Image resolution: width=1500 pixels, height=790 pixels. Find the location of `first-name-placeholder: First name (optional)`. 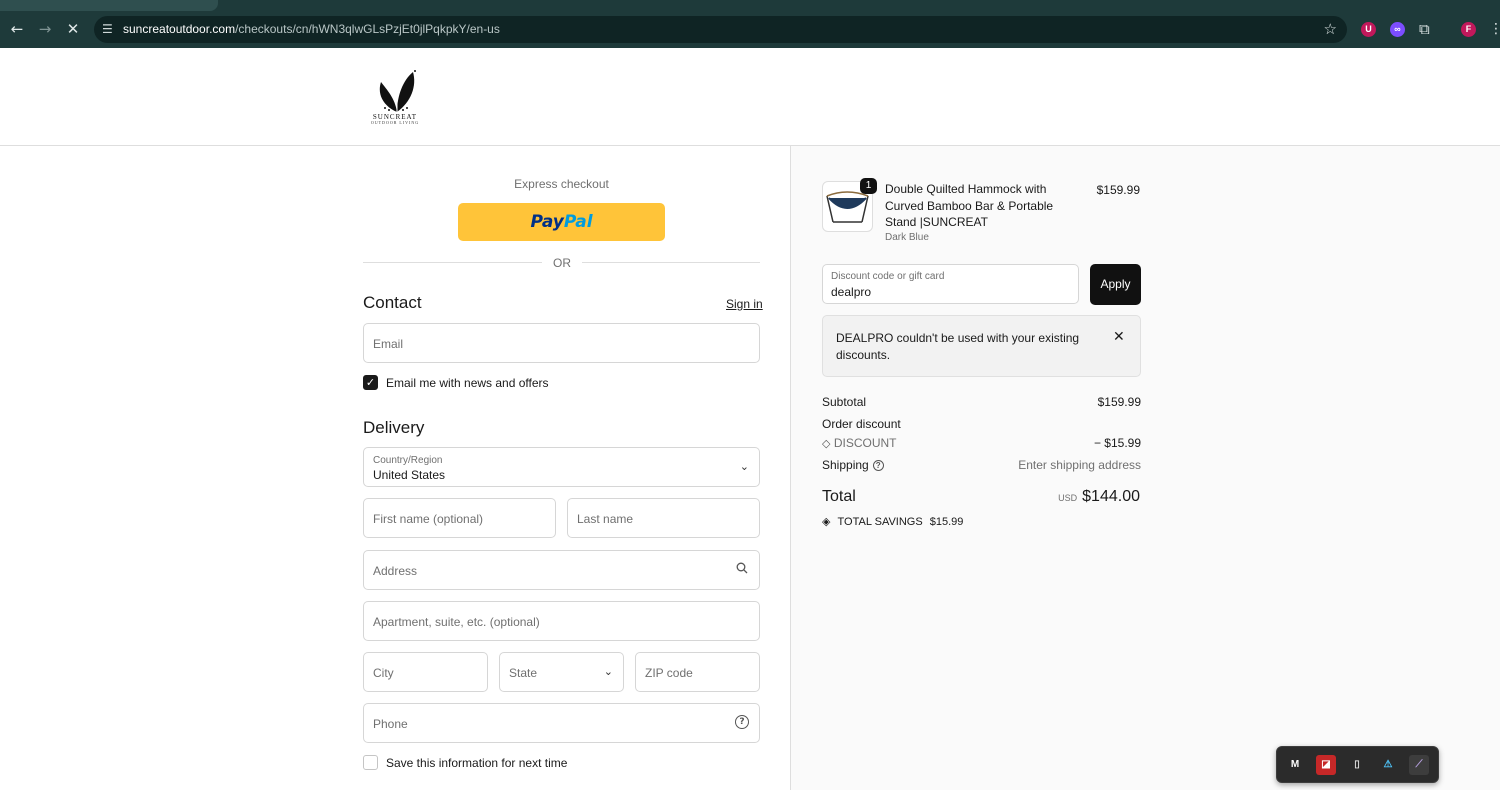

first-name-placeholder: First name (optional) is located at coordinates (428, 519).